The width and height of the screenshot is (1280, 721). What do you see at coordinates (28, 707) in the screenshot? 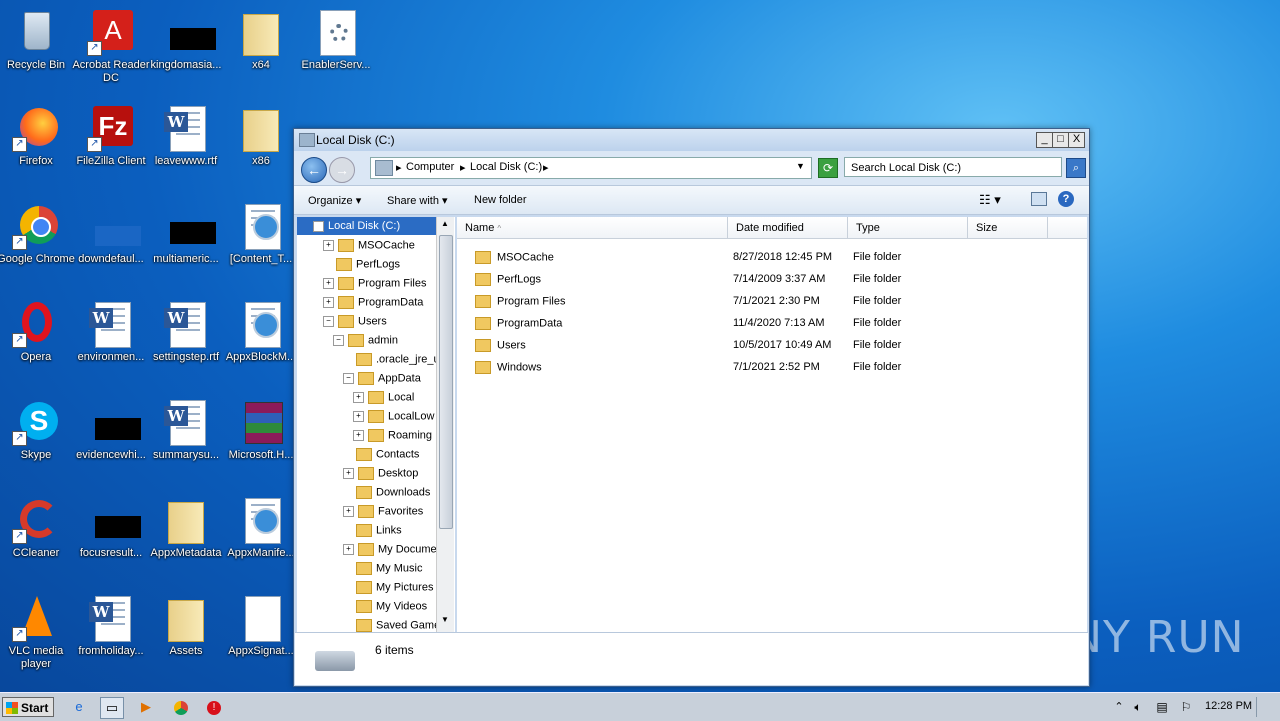
I see `start-button: Start` at bounding box center [28, 707].